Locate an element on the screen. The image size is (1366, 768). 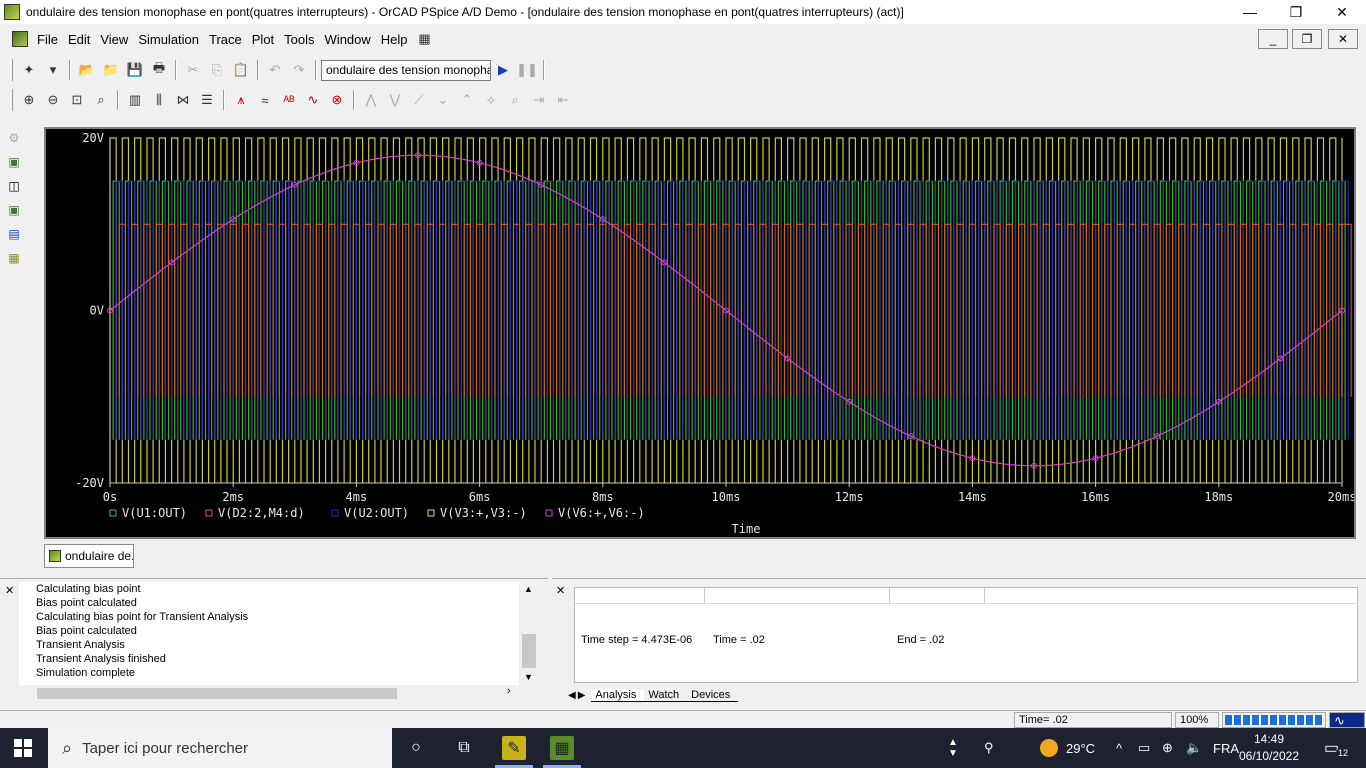
volume-icon: 🔈 is located at coordinates (1194, 748).